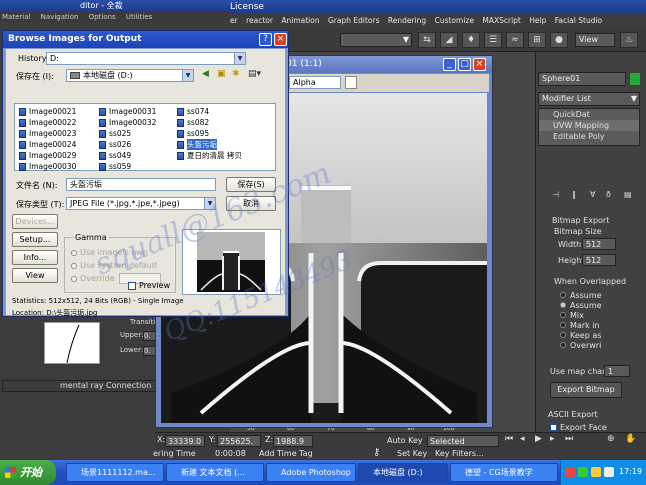 The image size is (646, 485). Describe the element at coordinates (60, 17) in the screenshot. I see `menu-item-navigation: Navigation` at that location.